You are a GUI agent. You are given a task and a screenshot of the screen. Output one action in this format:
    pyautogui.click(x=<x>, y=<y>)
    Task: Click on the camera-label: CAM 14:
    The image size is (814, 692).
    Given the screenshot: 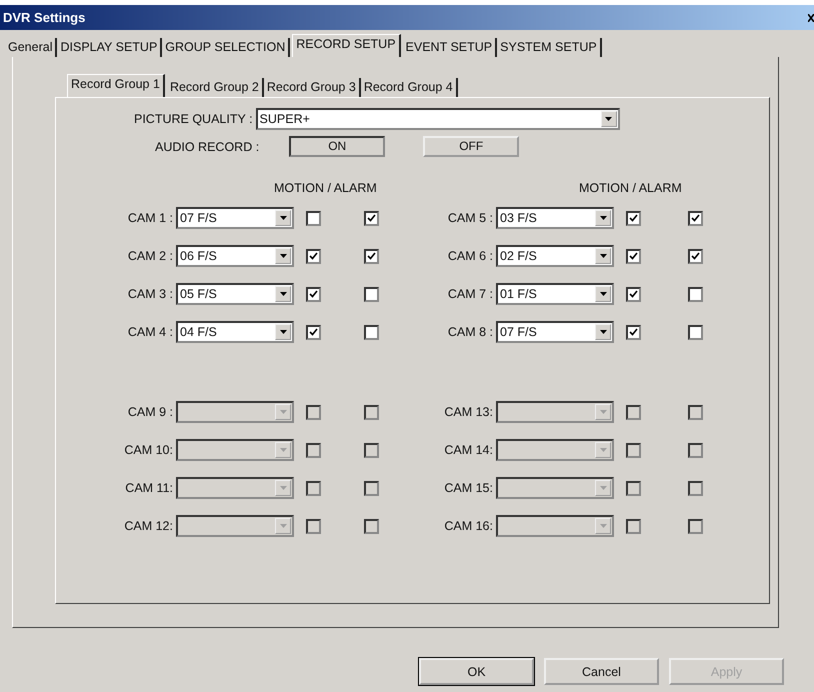 What is the action you would take?
    pyautogui.click(x=468, y=450)
    